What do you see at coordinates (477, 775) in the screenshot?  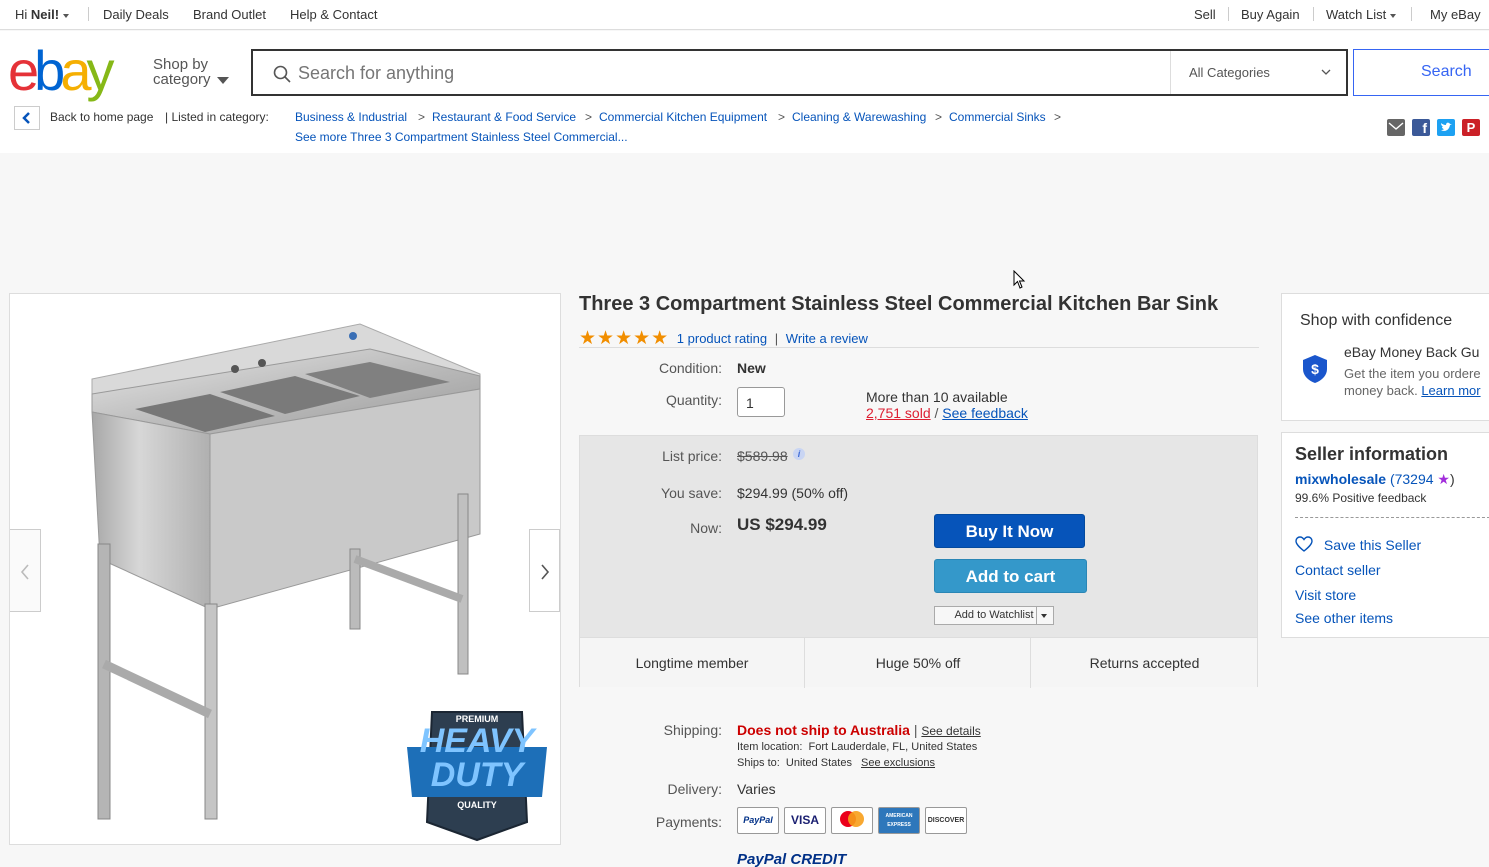 I see `badge-duty-text: DUTY` at bounding box center [477, 775].